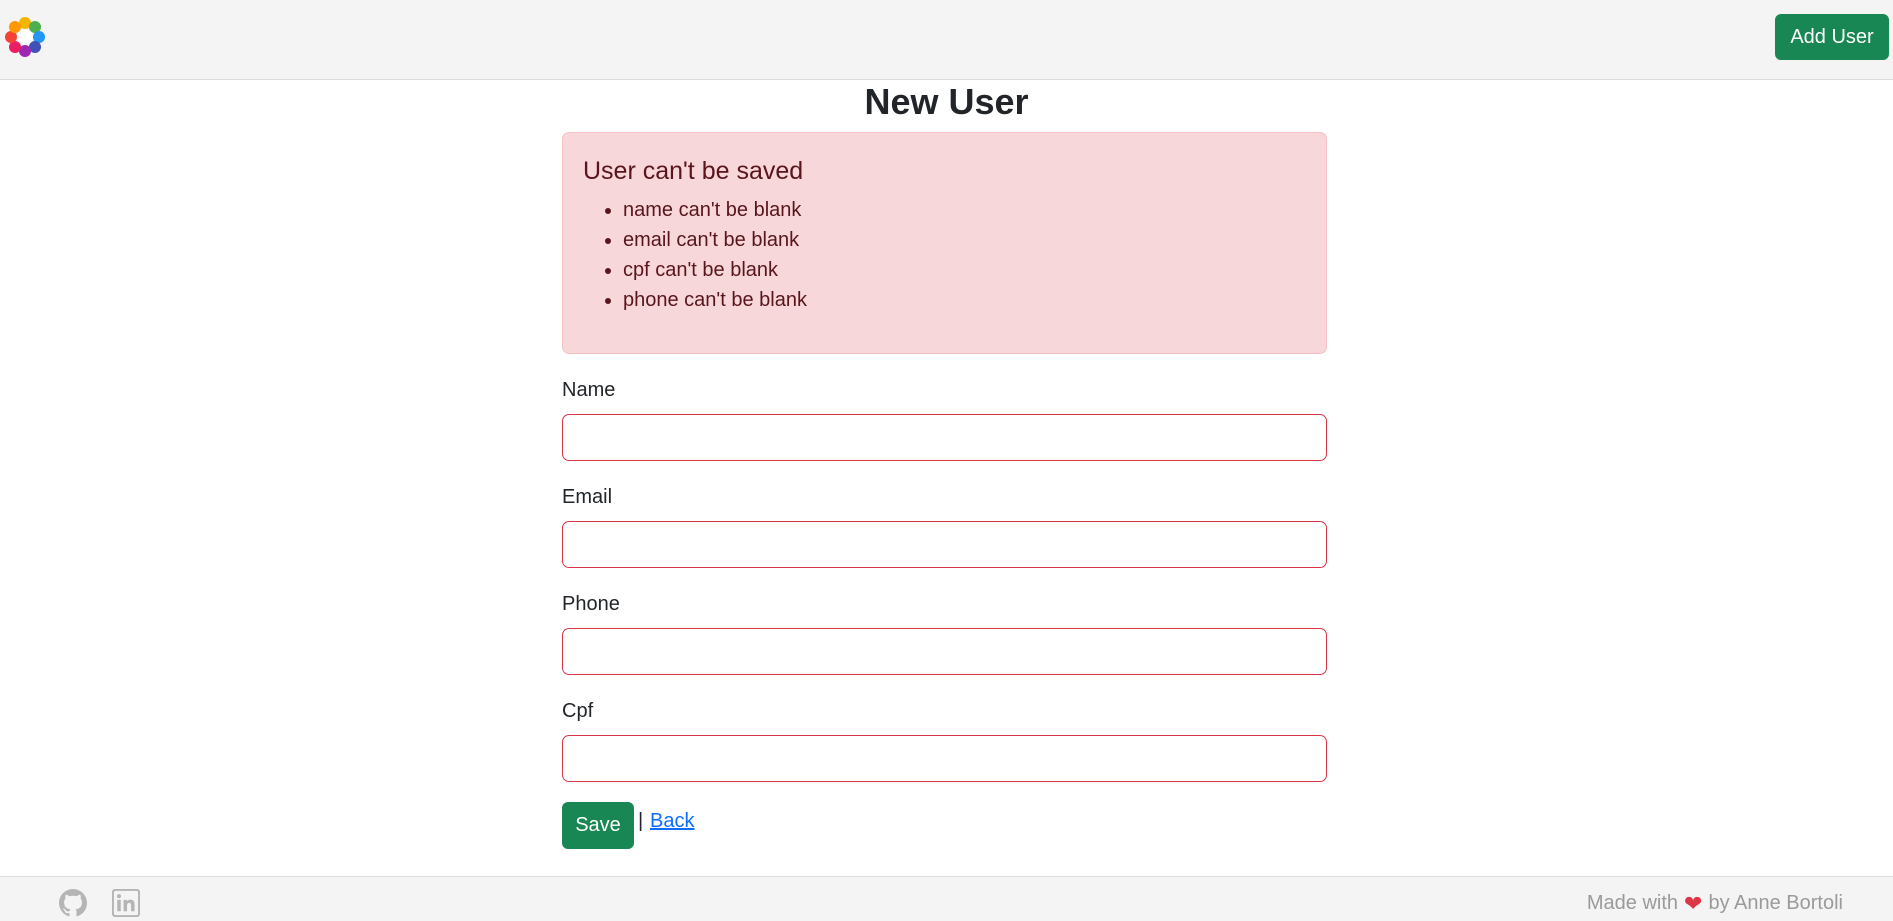  What do you see at coordinates (964, 240) in the screenshot?
I see `error-item: email can't be blank` at bounding box center [964, 240].